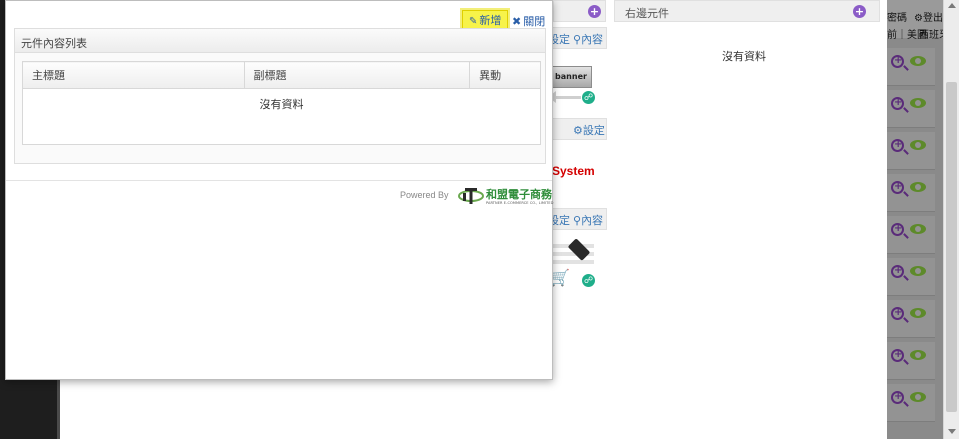 The width and height of the screenshot is (959, 439). What do you see at coordinates (133, 75) in the screenshot?
I see `column-header-main-title: 主標題` at bounding box center [133, 75].